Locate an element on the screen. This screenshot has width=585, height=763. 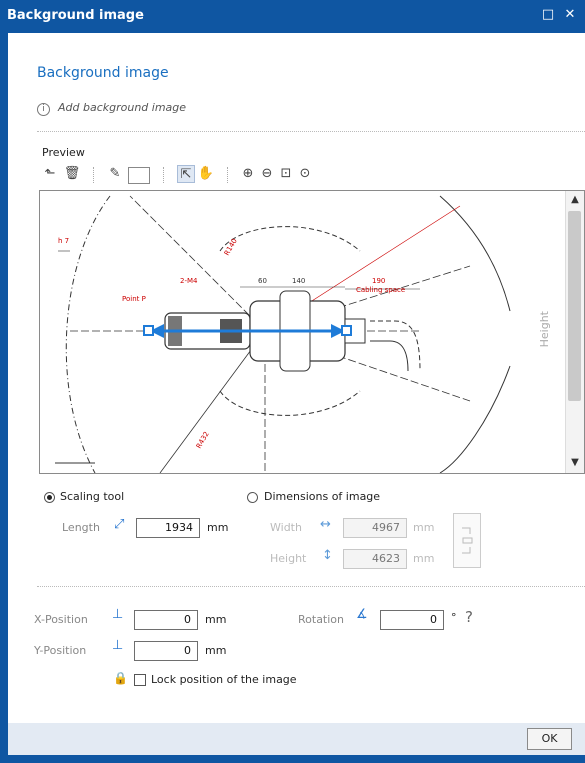
scroll-up-icon: ▲ is located at coordinates (575, 199).